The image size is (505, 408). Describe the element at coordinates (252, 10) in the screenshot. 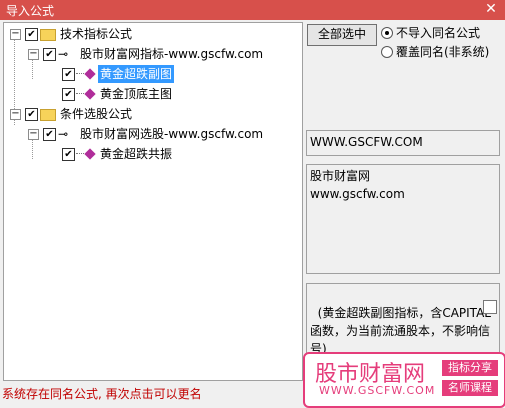

I see `title-bar: 导入公式 ✕` at that location.